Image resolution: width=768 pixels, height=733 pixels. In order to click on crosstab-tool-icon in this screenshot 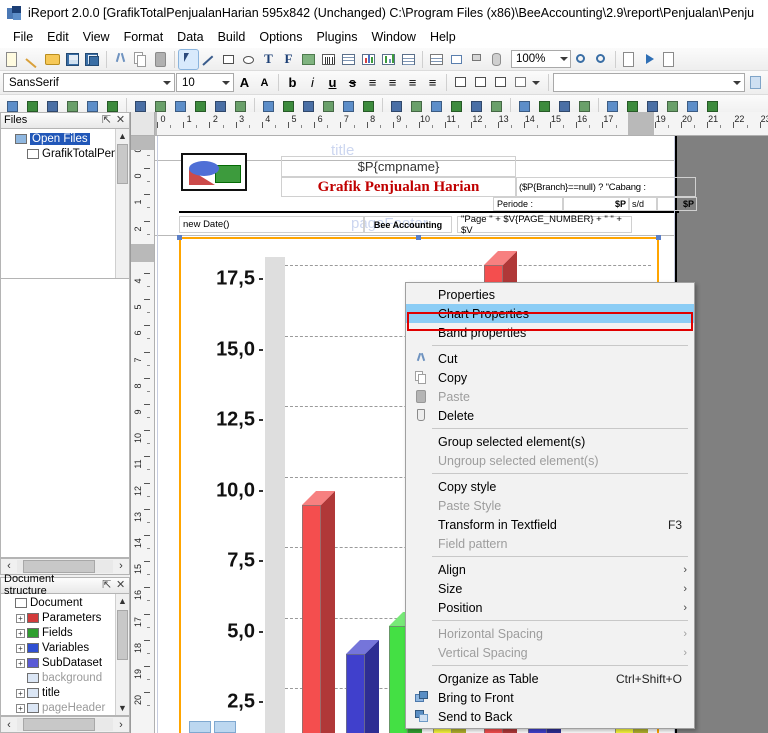, I will do `click(388, 59)`.